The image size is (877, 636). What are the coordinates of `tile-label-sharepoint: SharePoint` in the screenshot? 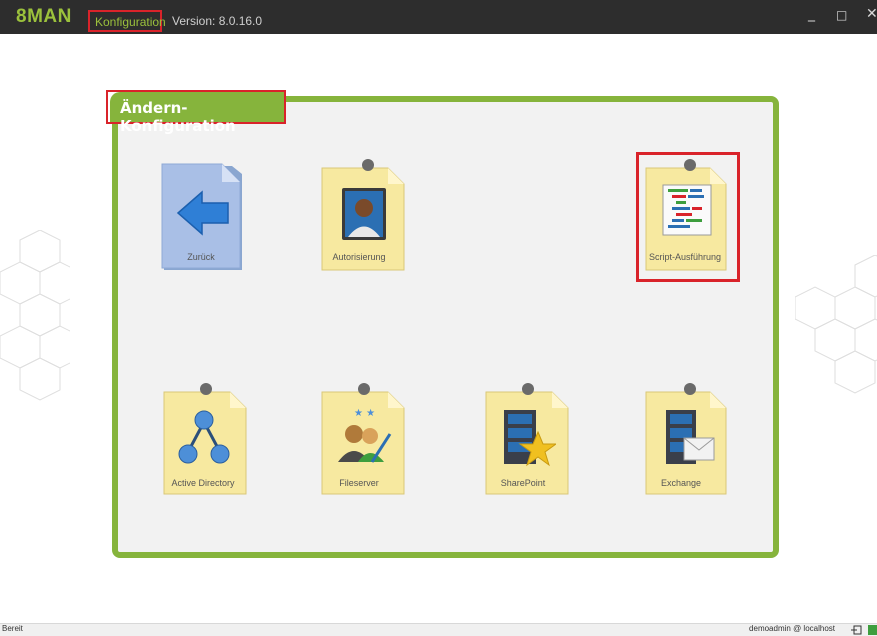 It's located at (523, 483).